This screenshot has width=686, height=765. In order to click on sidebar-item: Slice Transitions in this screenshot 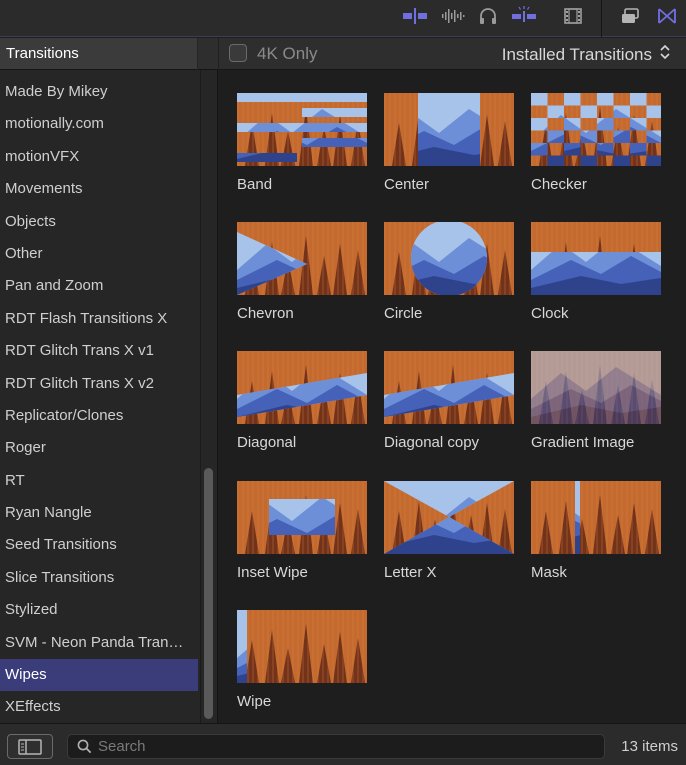, I will do `click(99, 578)`.